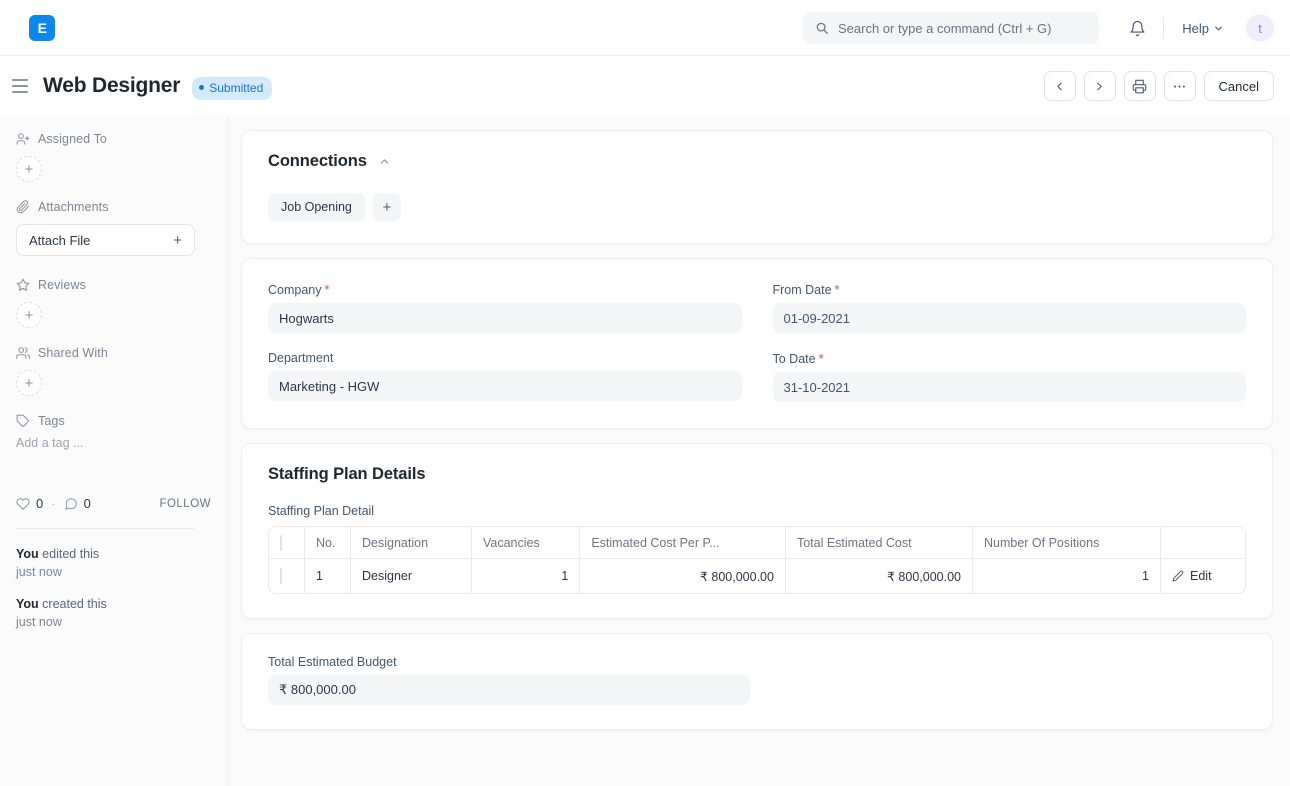  I want to click on connections-header: Connections, so click(757, 161).